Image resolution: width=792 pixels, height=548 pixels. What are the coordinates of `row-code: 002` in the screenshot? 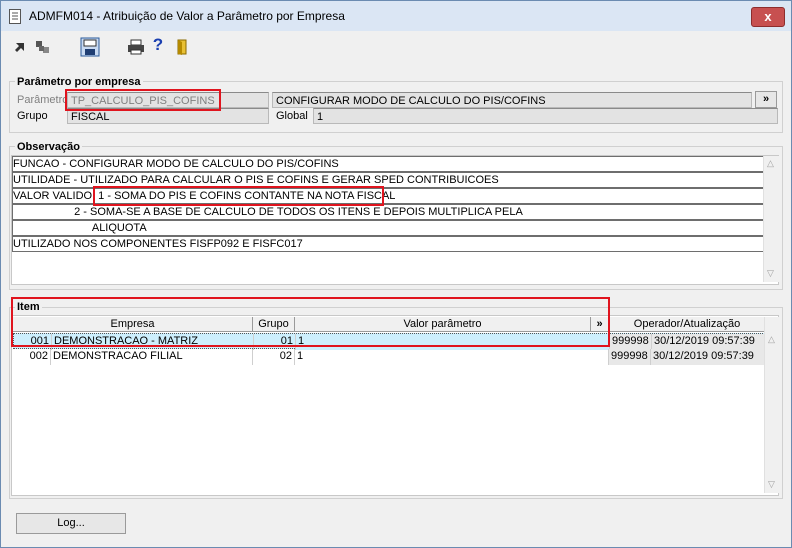 It's located at (32, 357).